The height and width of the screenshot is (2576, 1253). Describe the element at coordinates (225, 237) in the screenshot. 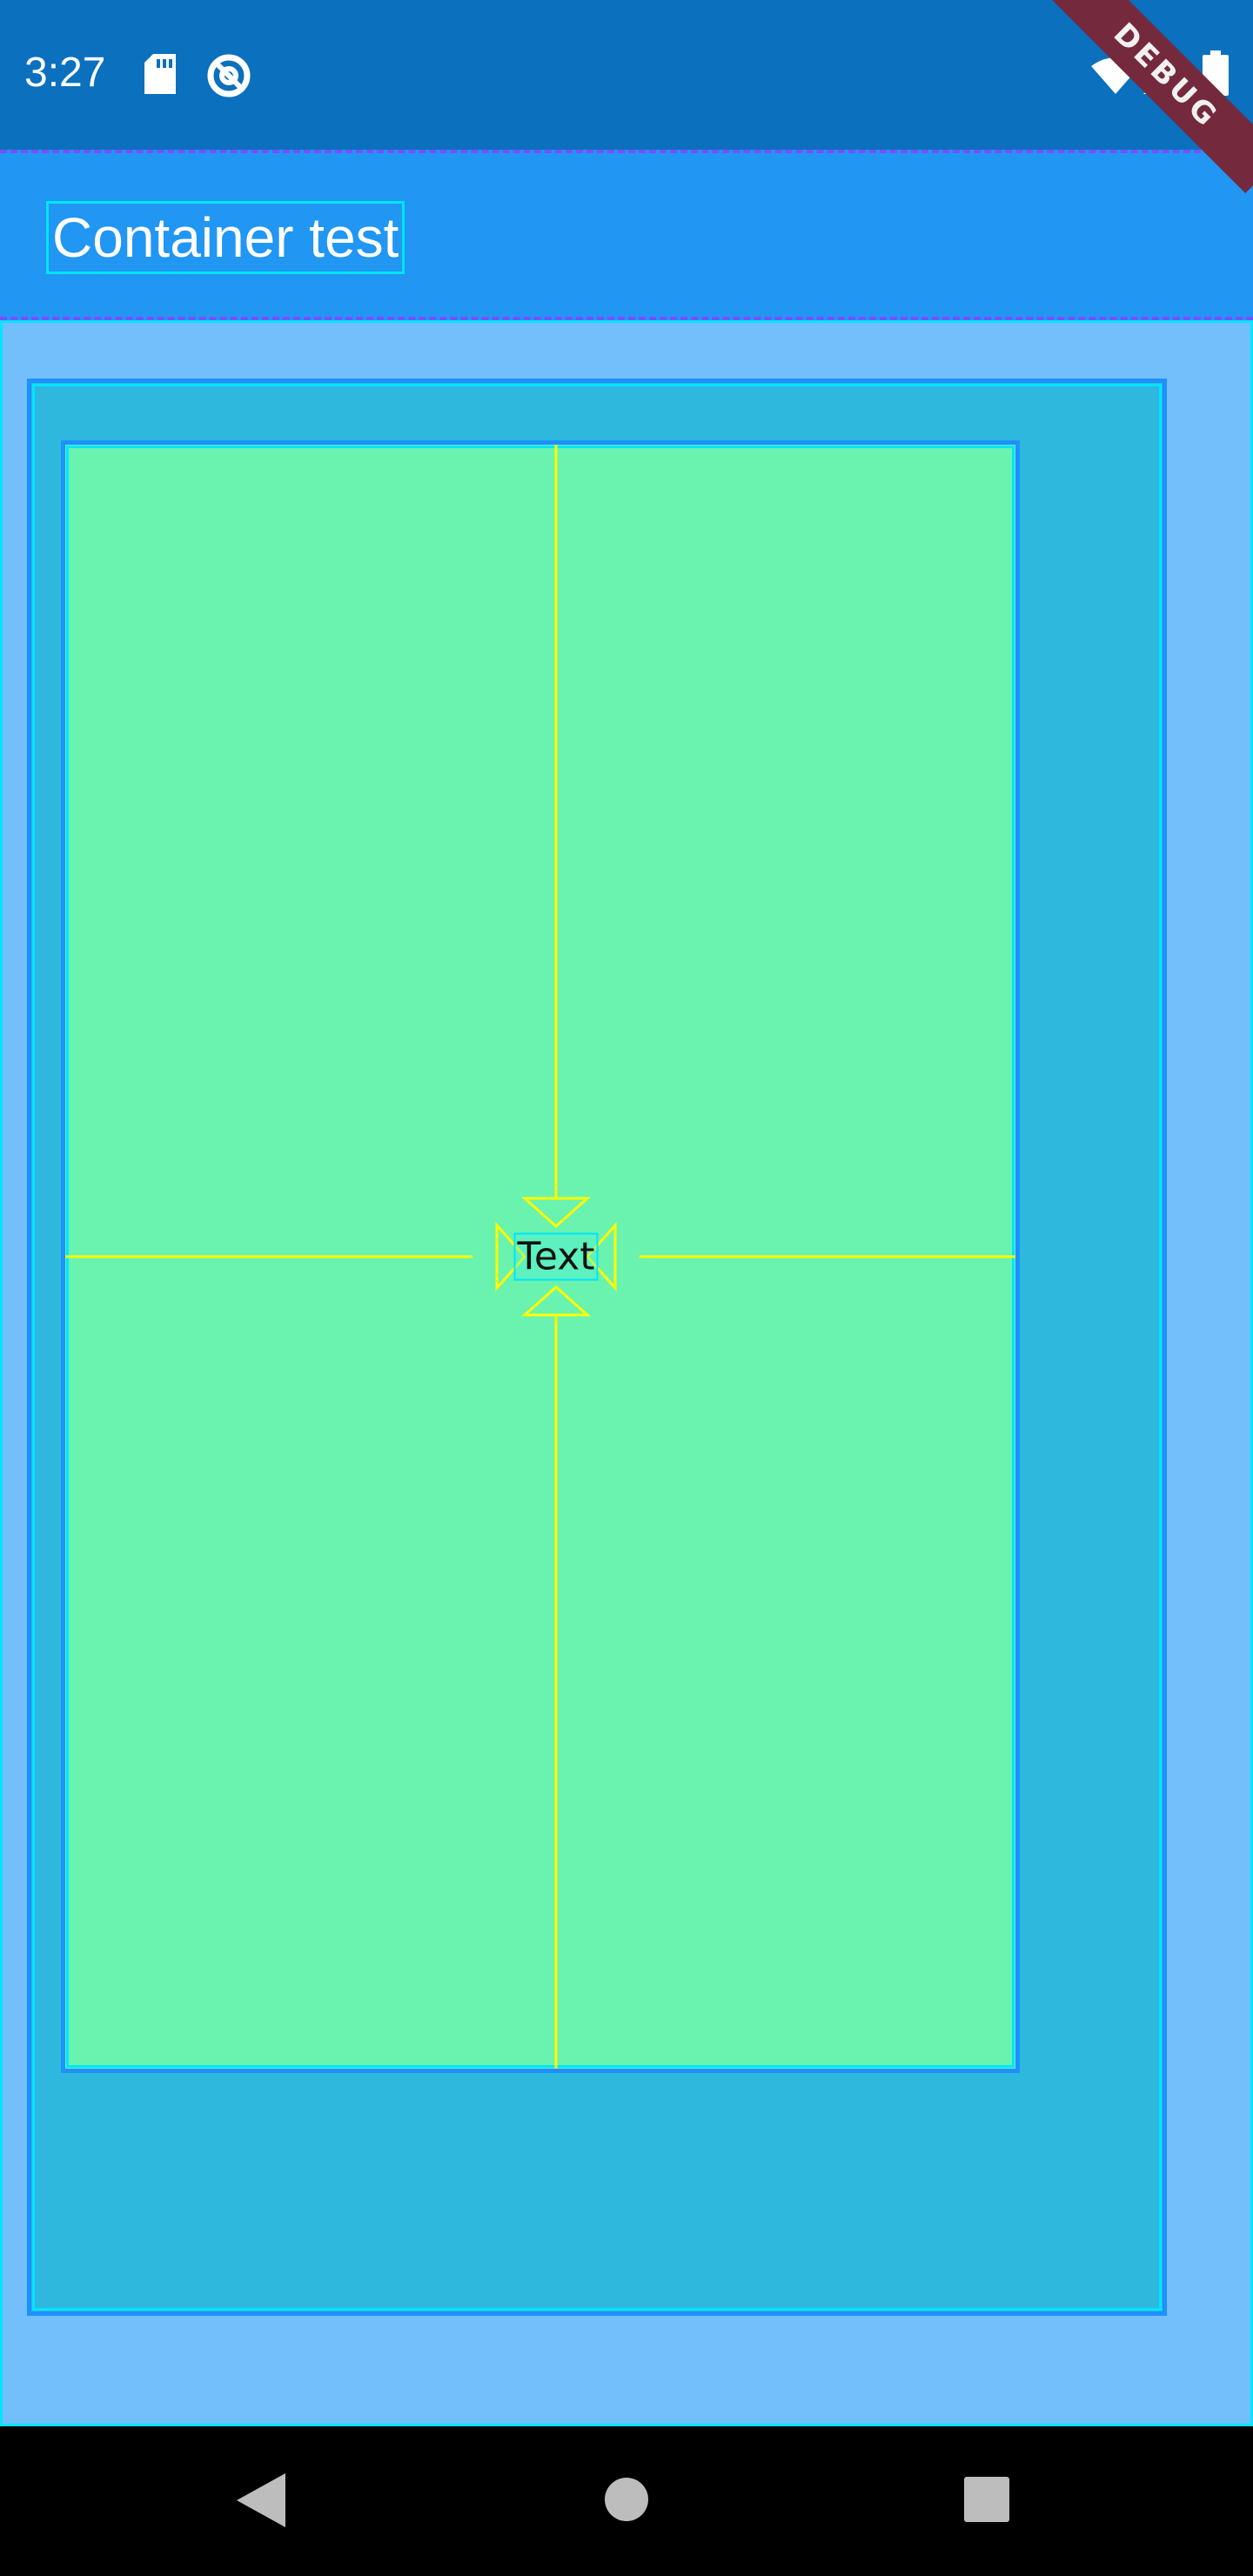

I see `app-bar-title: Container test` at that location.